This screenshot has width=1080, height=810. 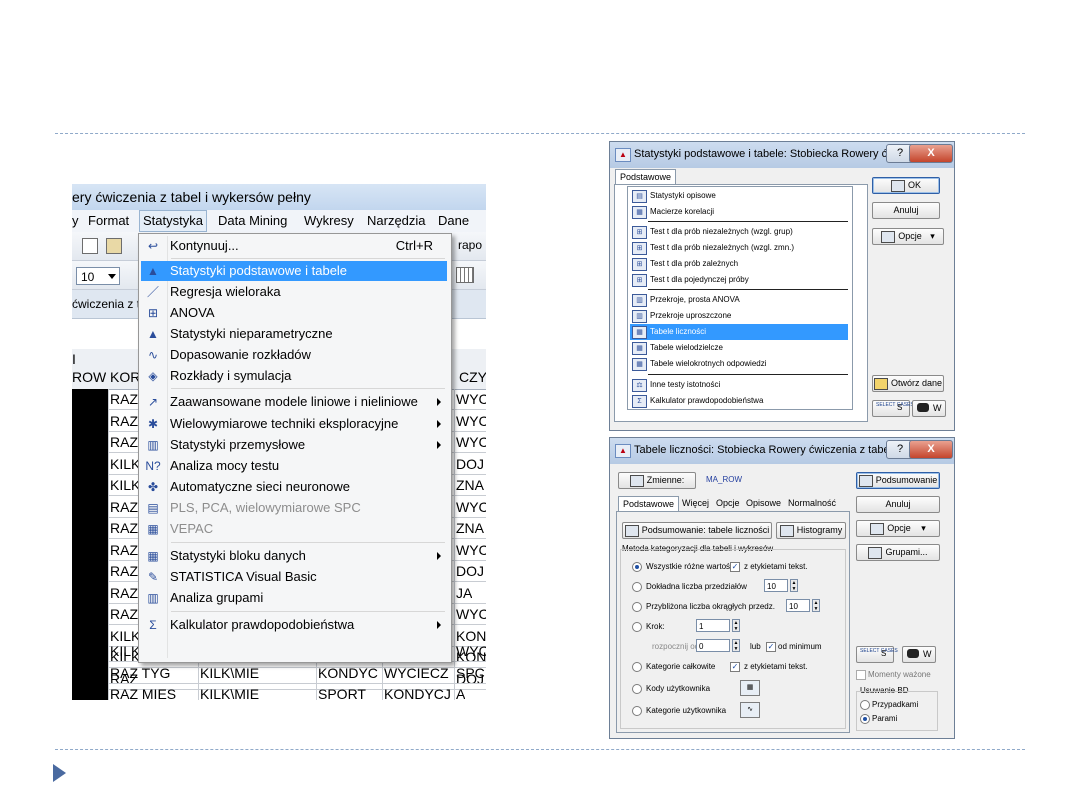 What do you see at coordinates (739, 212) in the screenshot?
I see `analysis-item-macierze-korelacji: ▦ Macierze korelacji` at bounding box center [739, 212].